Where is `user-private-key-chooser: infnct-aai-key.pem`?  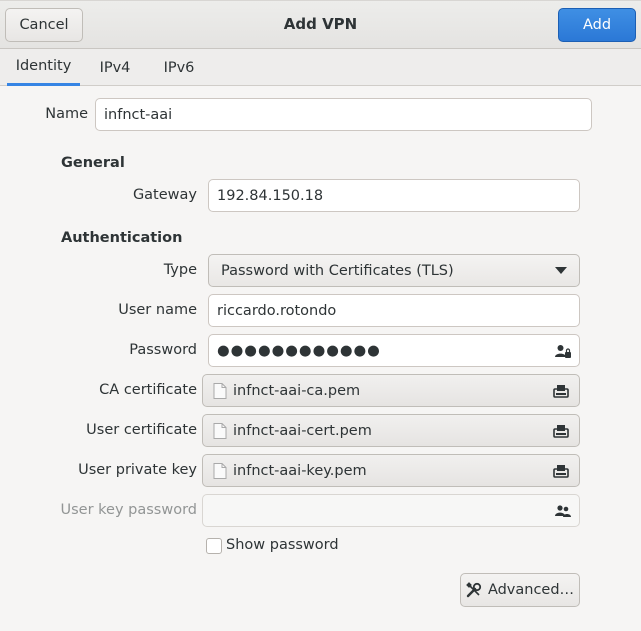
user-private-key-chooser: infnct-aai-key.pem is located at coordinates (391, 470).